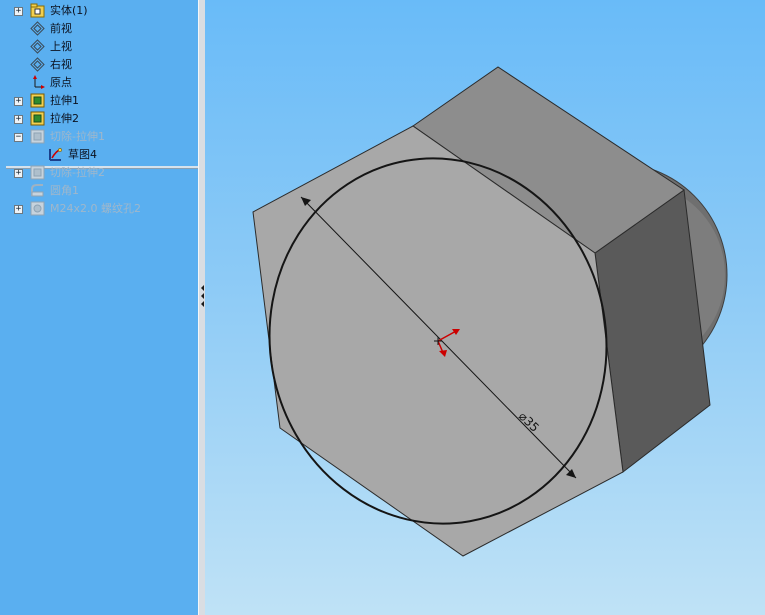 Image resolution: width=765 pixels, height=615 pixels. Describe the element at coordinates (37, 10) in the screenshot. I see `solid-body-folder-icon` at that location.